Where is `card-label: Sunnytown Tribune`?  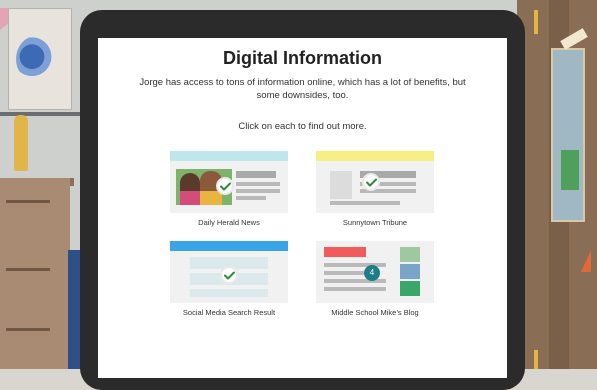
card-label: Sunnytown Tribune is located at coordinates (375, 222).